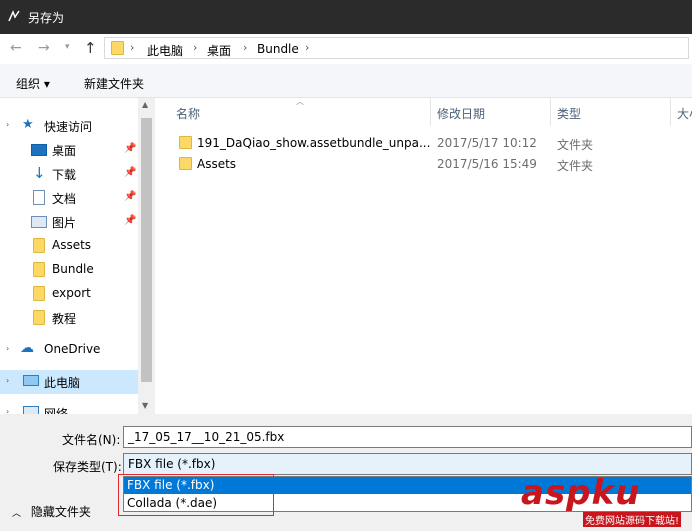 This screenshot has height=531, width=692. I want to click on computer-icon, so click(31, 380).